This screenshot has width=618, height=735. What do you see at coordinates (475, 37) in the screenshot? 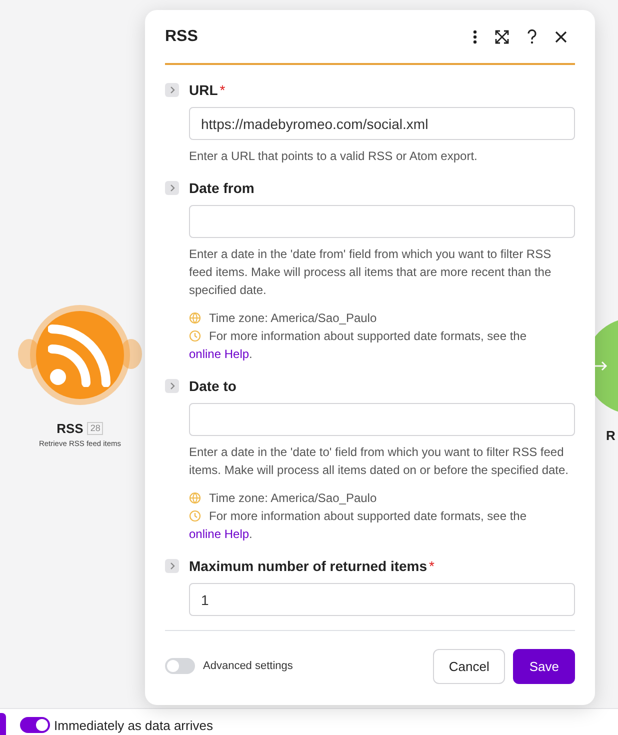
I see `more-icon` at bounding box center [475, 37].